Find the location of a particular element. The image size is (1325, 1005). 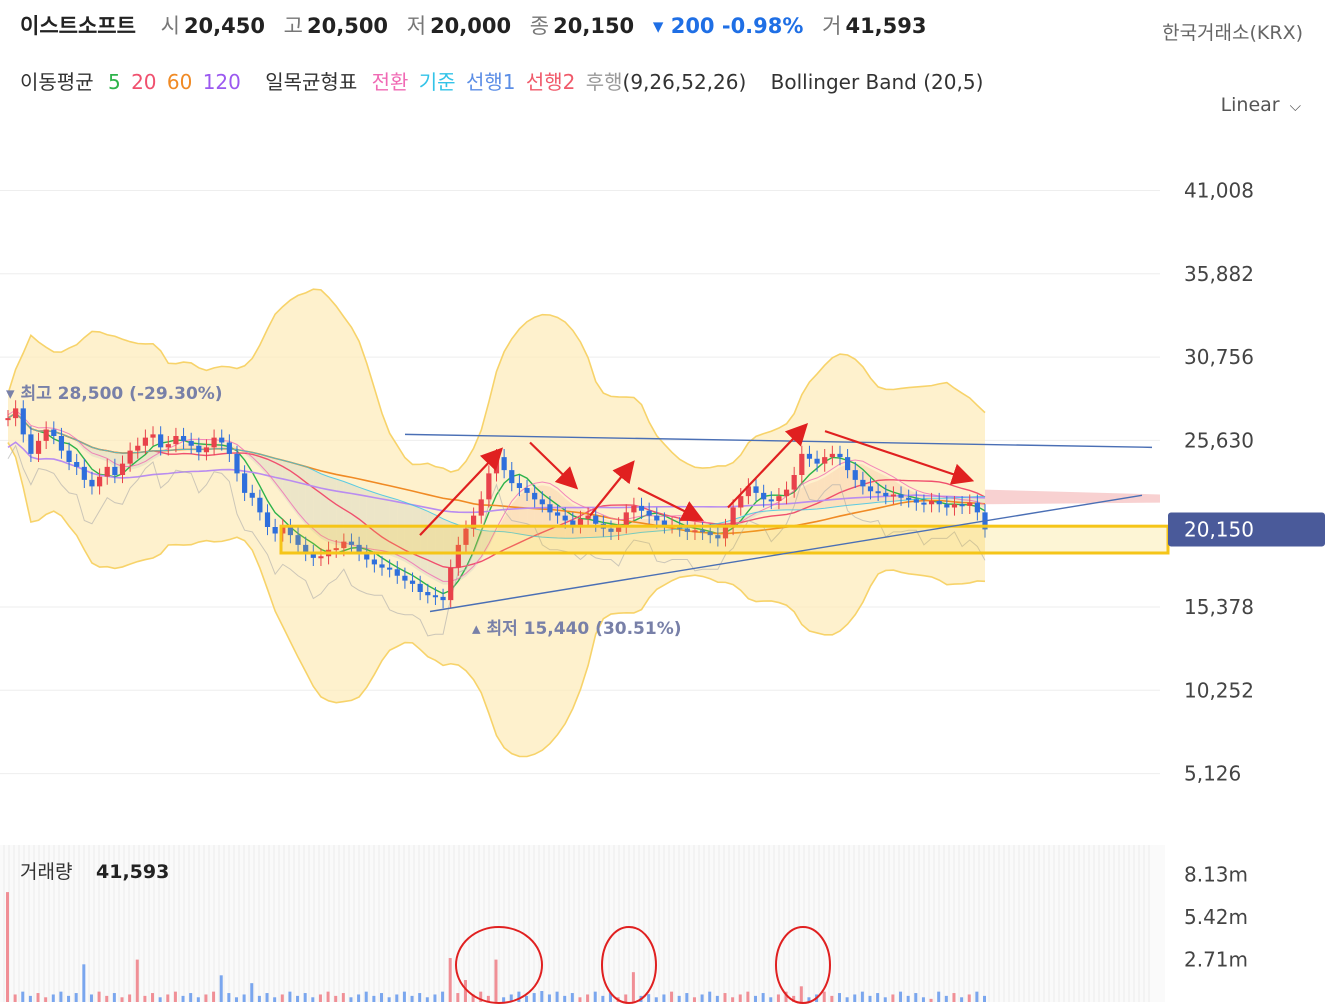

ma-label: 이동평균 is located at coordinates (57, 82).